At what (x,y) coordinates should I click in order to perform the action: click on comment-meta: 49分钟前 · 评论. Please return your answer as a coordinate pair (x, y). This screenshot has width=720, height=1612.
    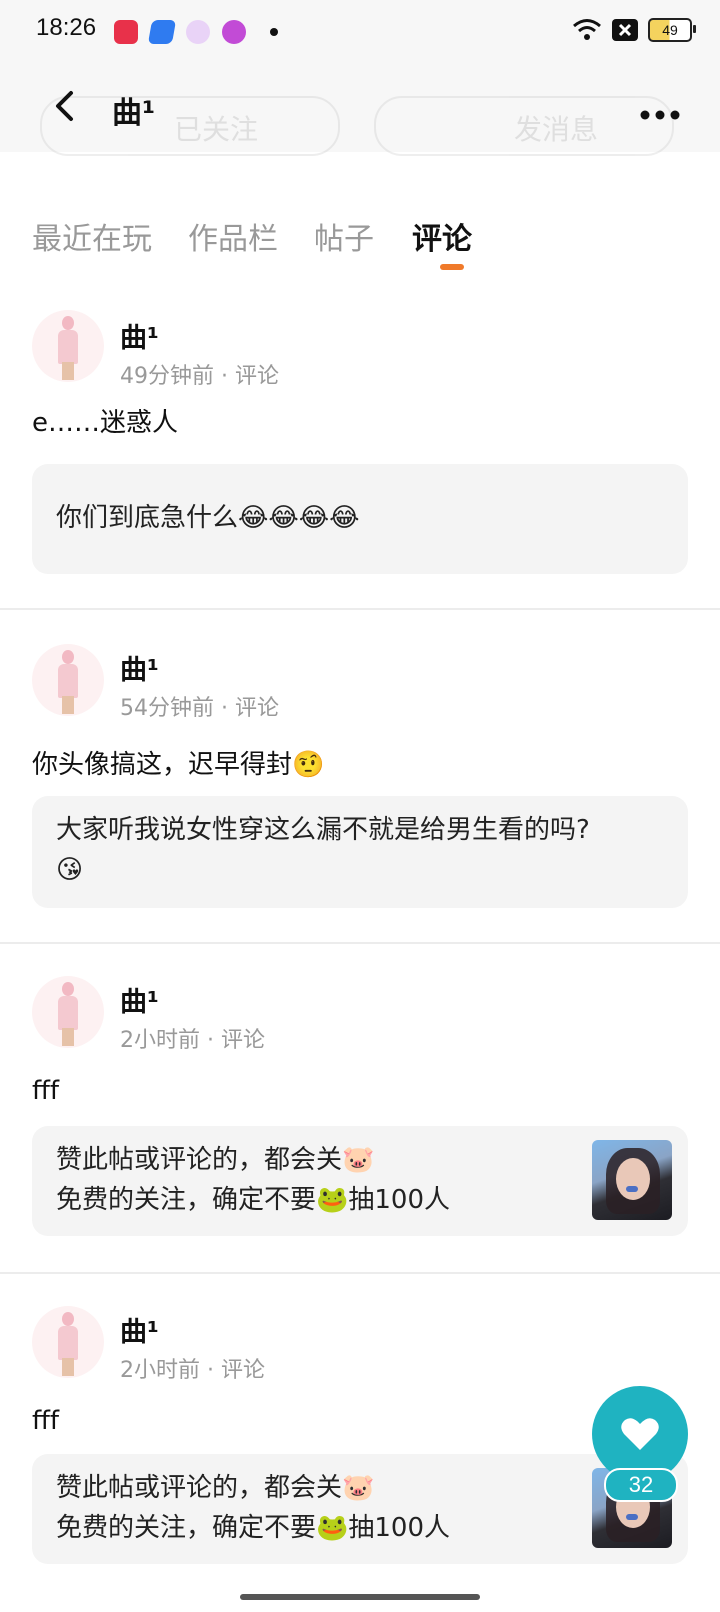
    Looking at the image, I should click on (199, 376).